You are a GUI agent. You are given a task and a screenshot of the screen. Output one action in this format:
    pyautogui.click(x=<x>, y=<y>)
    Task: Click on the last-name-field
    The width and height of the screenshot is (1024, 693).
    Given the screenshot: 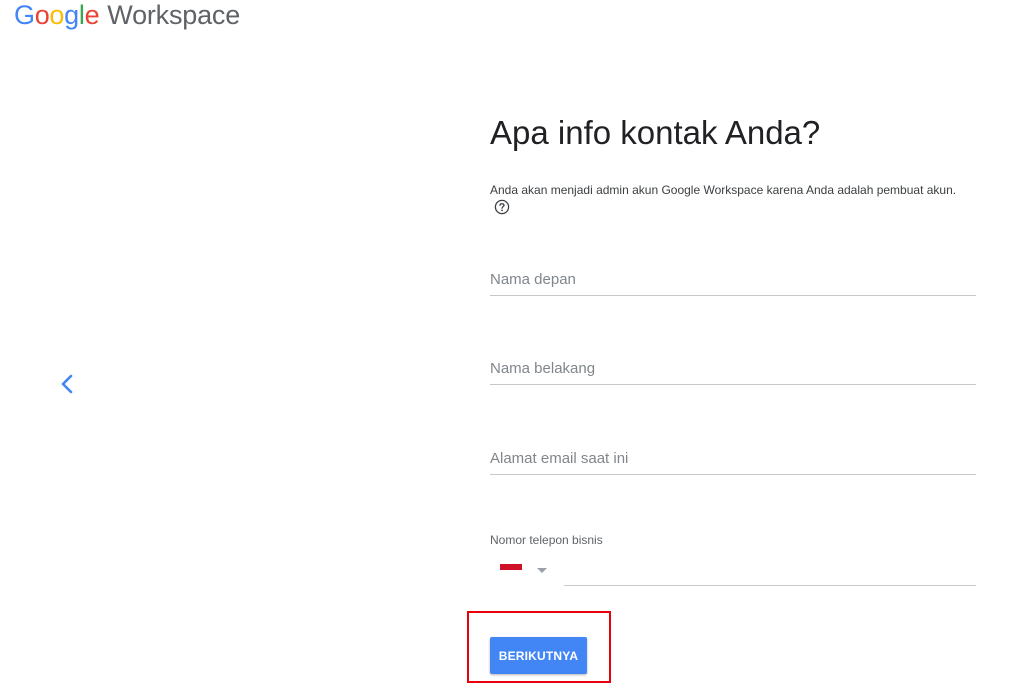 What is the action you would take?
    pyautogui.click(x=733, y=369)
    